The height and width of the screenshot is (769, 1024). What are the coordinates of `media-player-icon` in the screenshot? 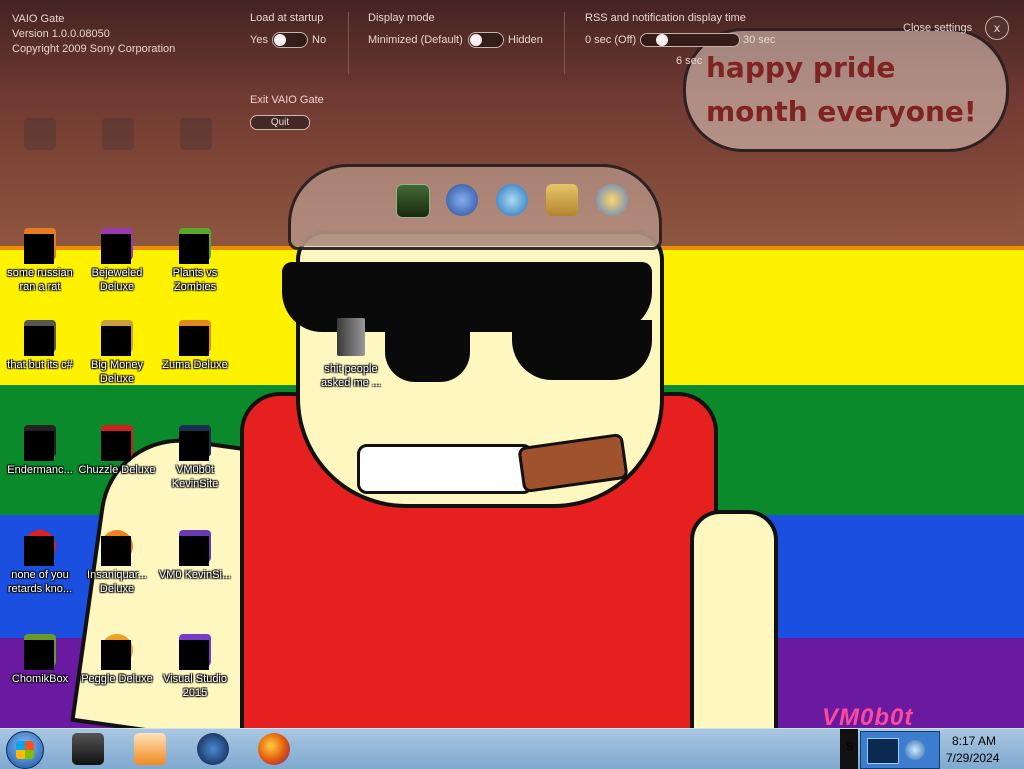 It's located at (150, 749).